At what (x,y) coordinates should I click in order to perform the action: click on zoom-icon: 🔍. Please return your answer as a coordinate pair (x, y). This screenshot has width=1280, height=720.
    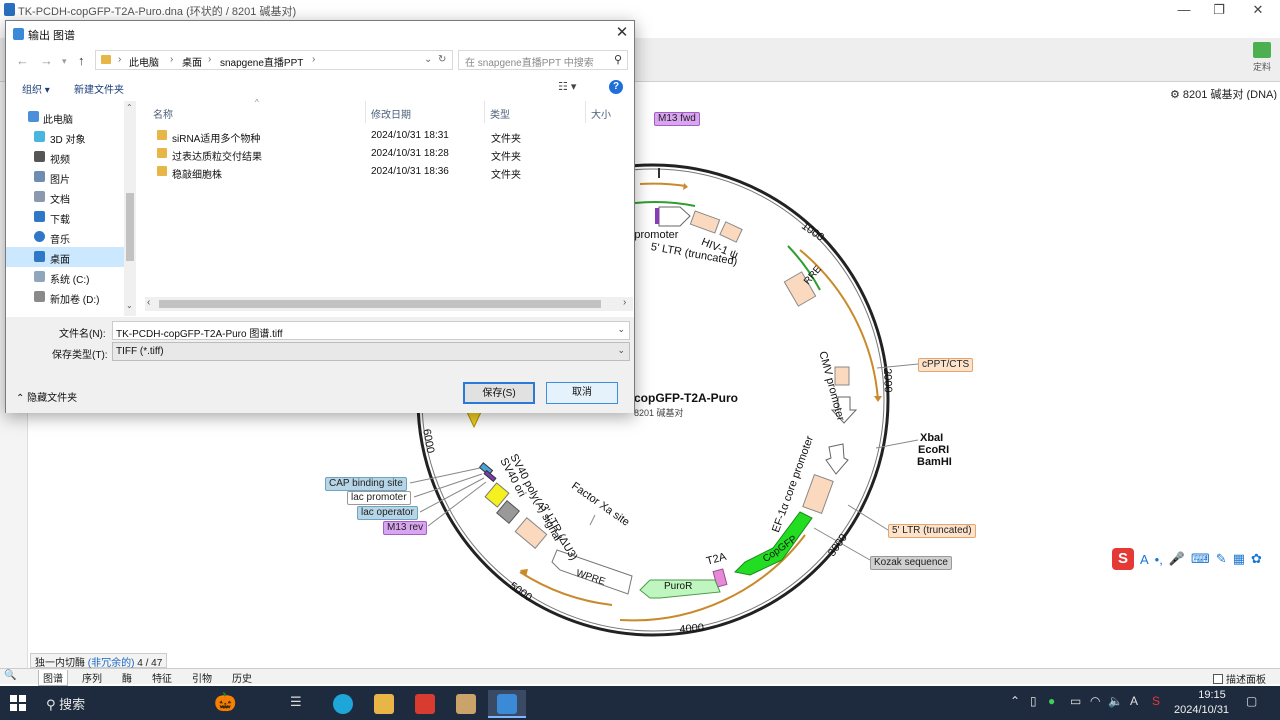
    Looking at the image, I should click on (10, 675).